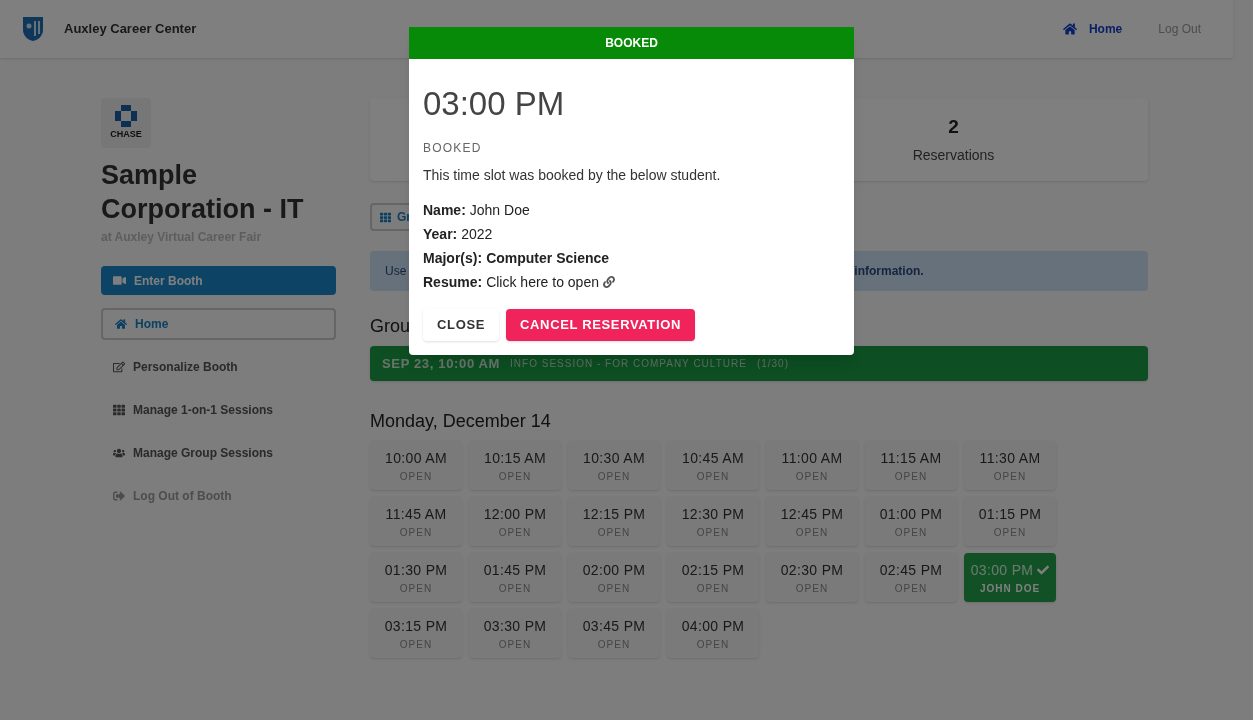  I want to click on session-date: SEP 23, 10:00 AM, so click(441, 363).